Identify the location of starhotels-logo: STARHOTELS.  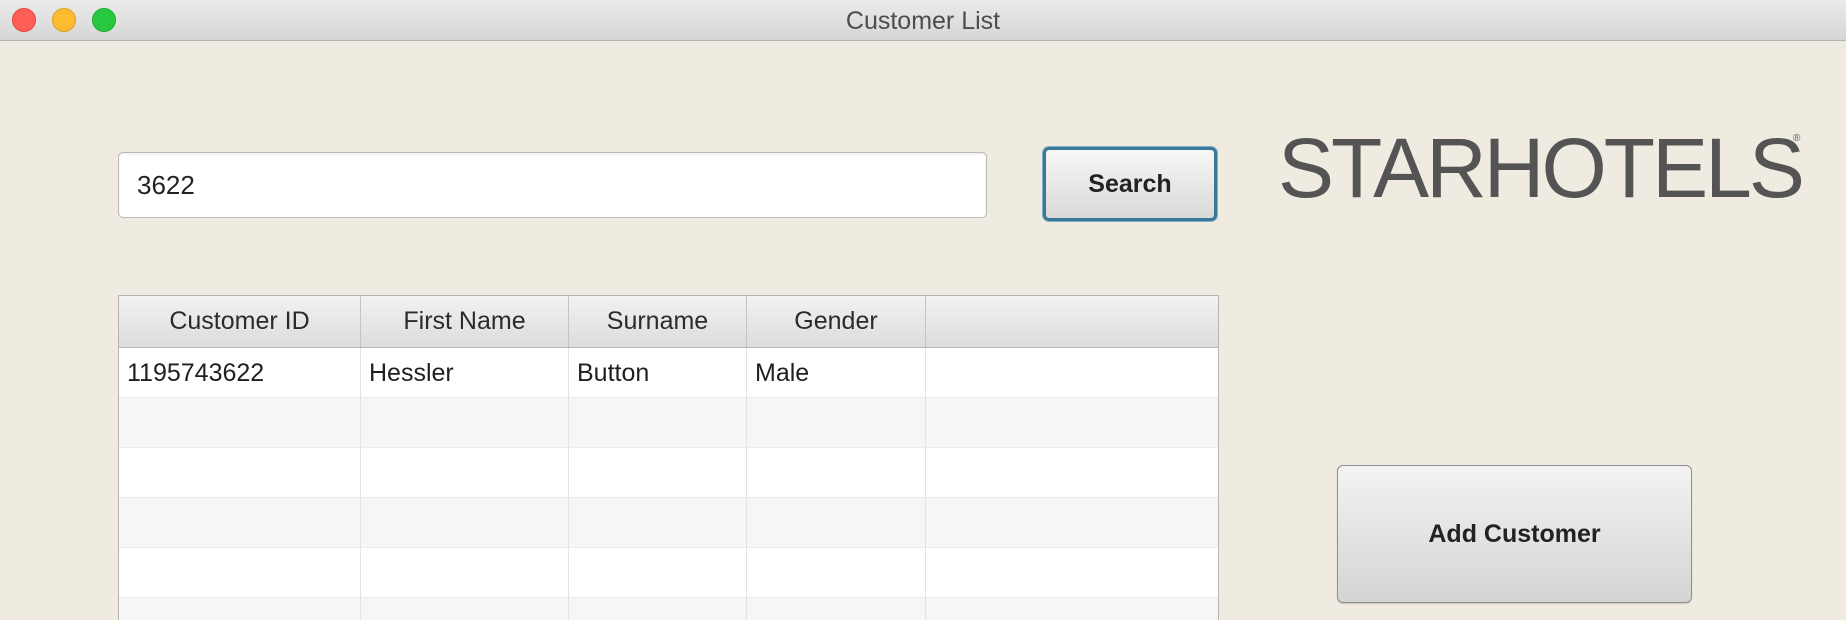
(1541, 168).